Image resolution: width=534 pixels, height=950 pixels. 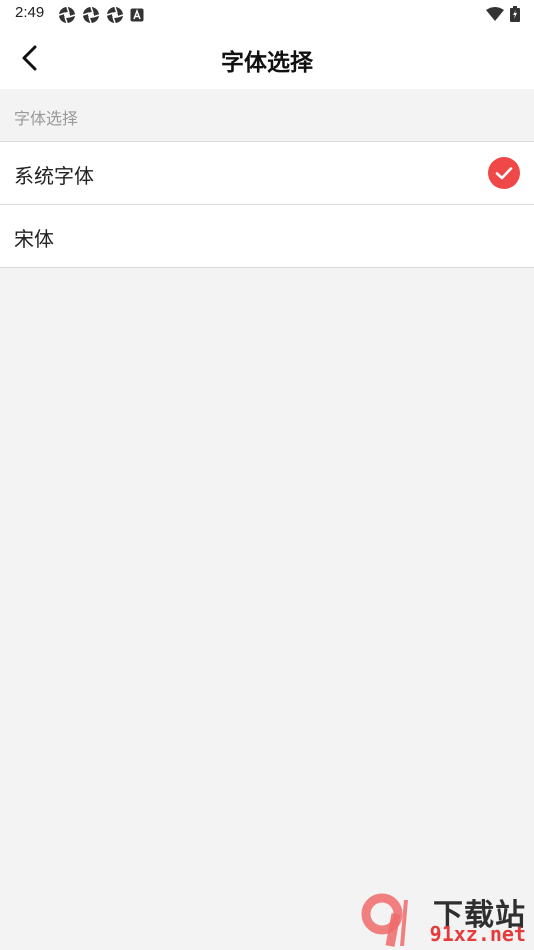 I want to click on a-badge-icon, so click(x=137, y=15).